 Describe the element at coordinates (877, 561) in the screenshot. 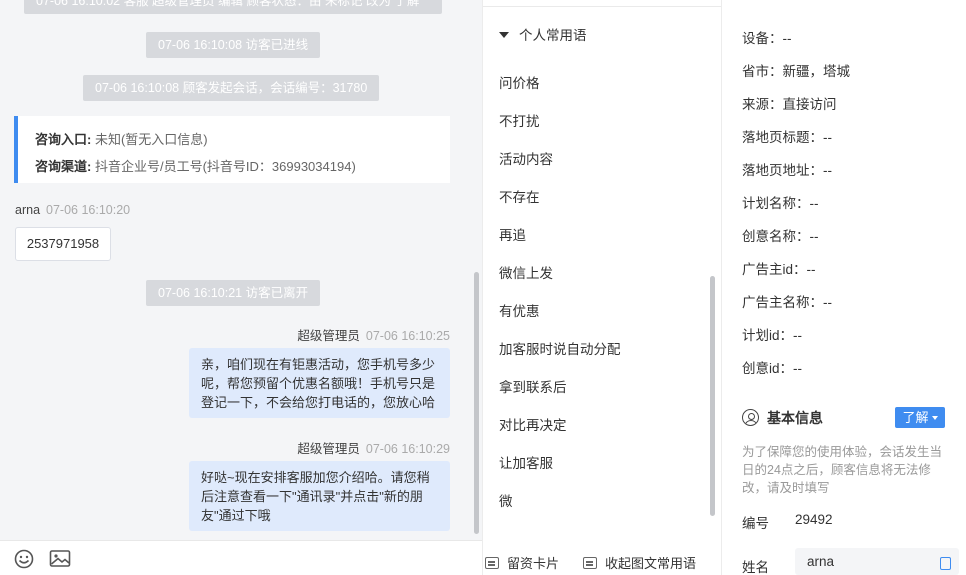

I see `customer-name-input` at that location.